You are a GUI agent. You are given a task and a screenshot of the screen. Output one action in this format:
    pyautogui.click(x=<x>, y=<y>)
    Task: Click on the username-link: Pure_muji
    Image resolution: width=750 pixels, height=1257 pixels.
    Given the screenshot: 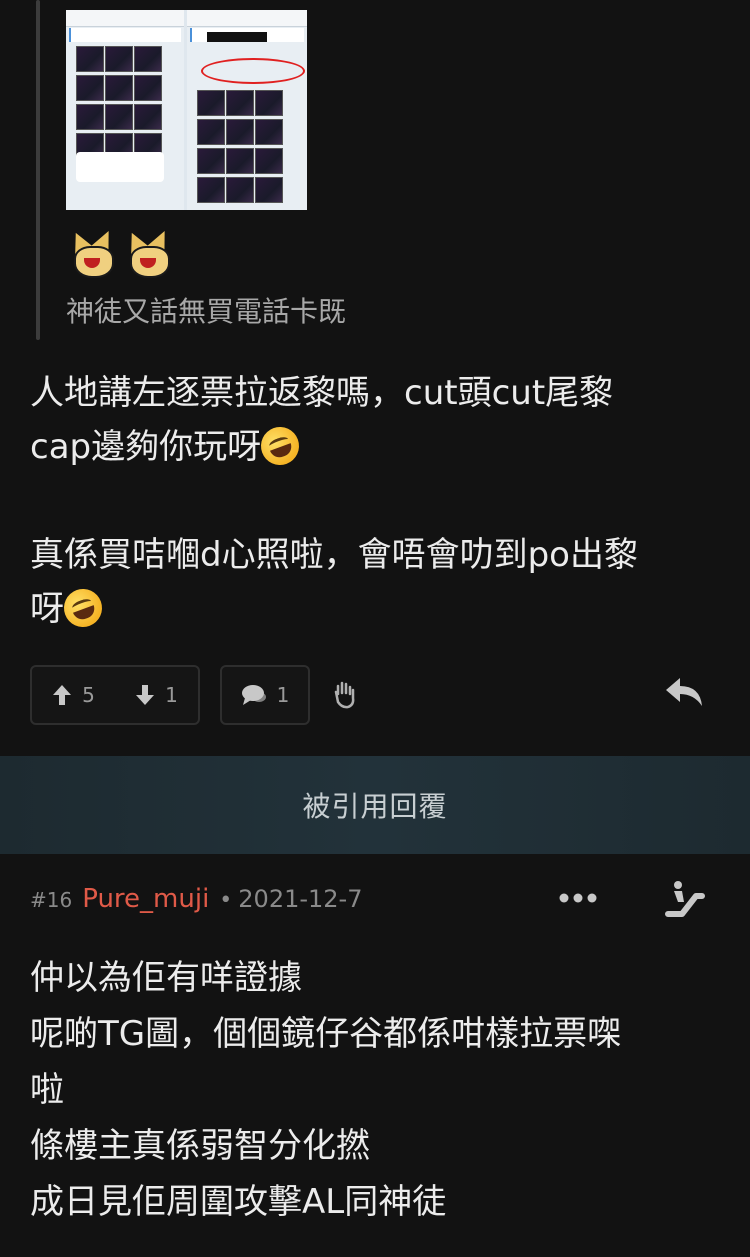 What is the action you would take?
    pyautogui.click(x=145, y=899)
    